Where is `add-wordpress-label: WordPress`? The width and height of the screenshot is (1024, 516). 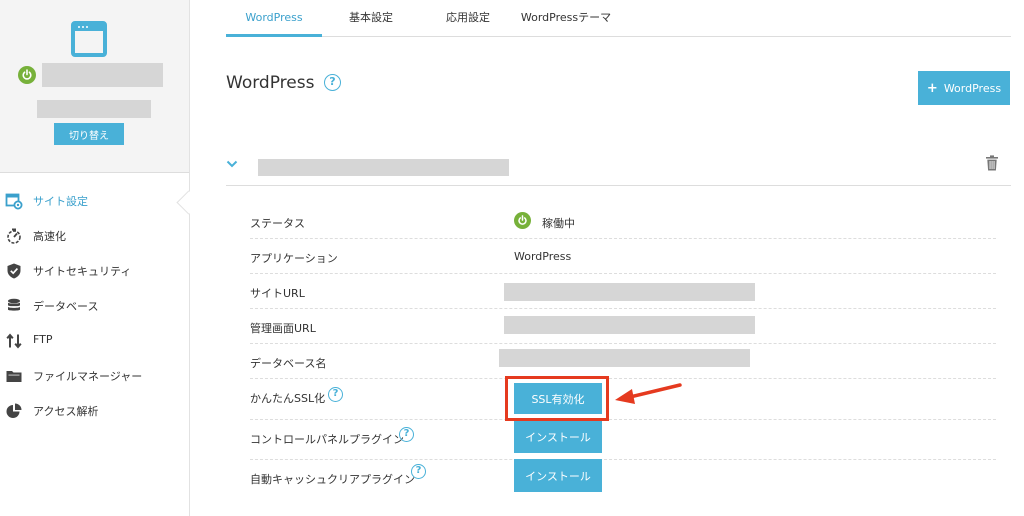
add-wordpress-label: WordPress is located at coordinates (972, 88).